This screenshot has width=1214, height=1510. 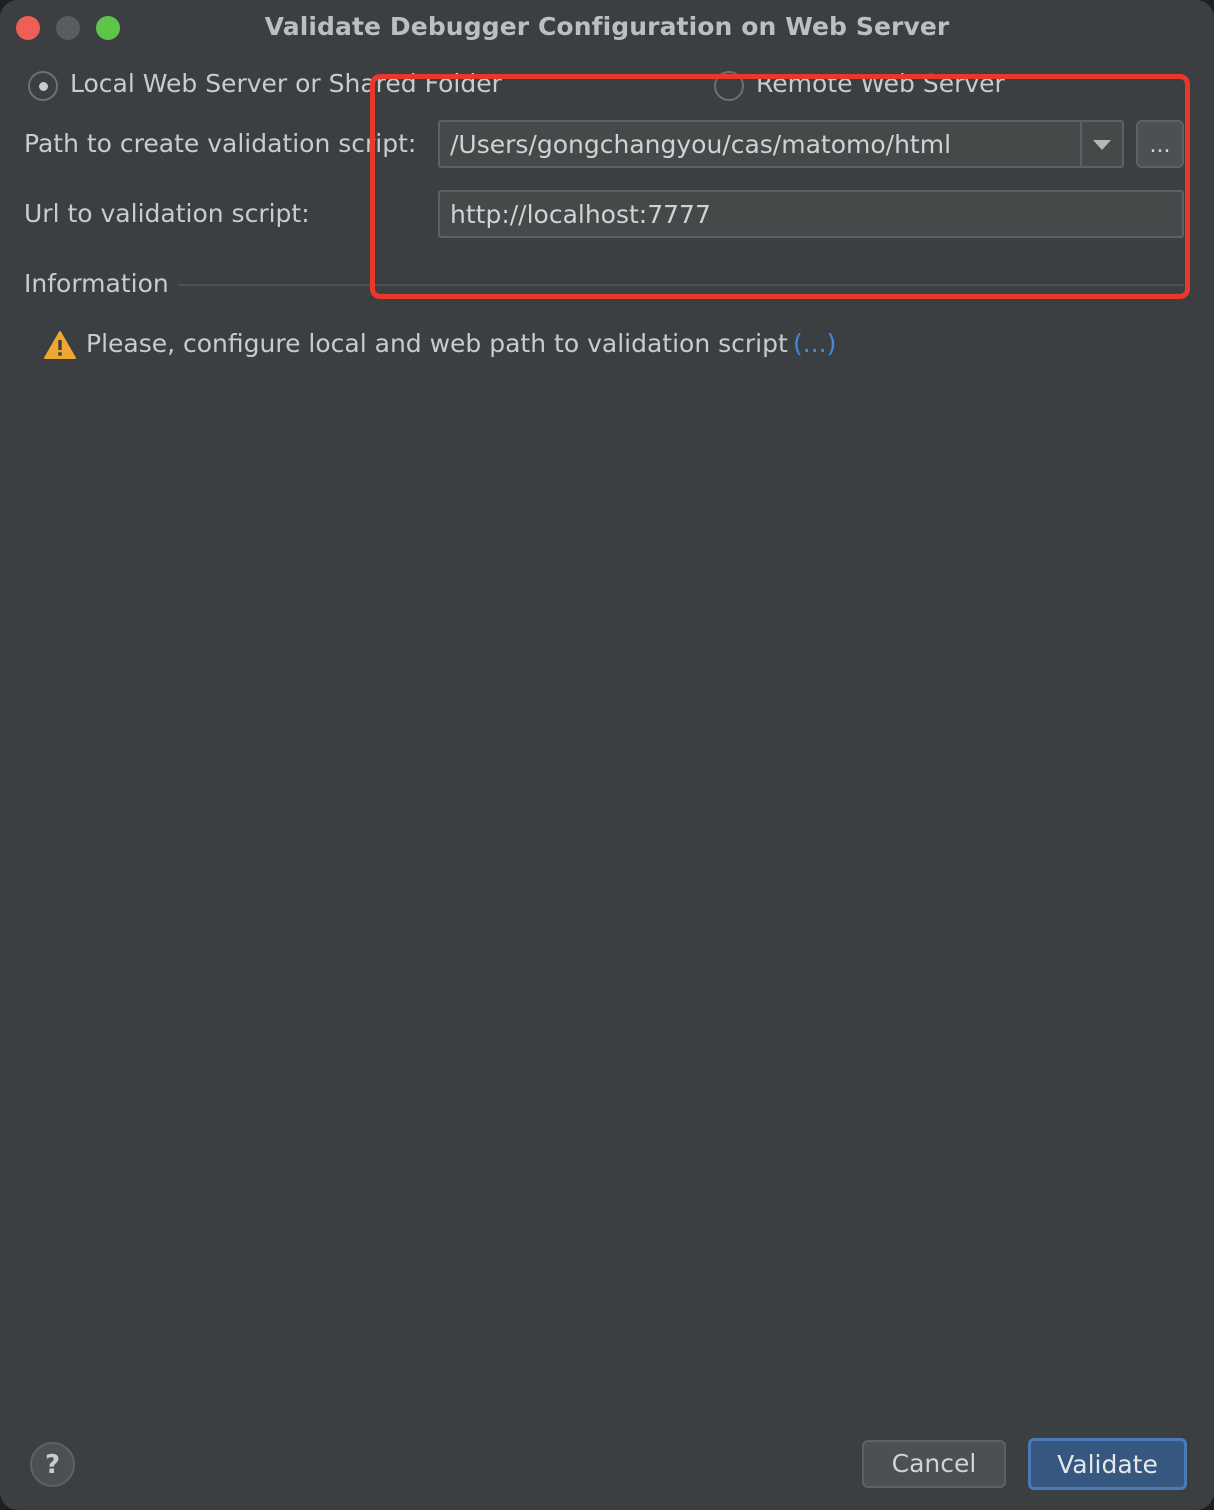 What do you see at coordinates (934, 1464) in the screenshot?
I see `cancel-button: Cancel` at bounding box center [934, 1464].